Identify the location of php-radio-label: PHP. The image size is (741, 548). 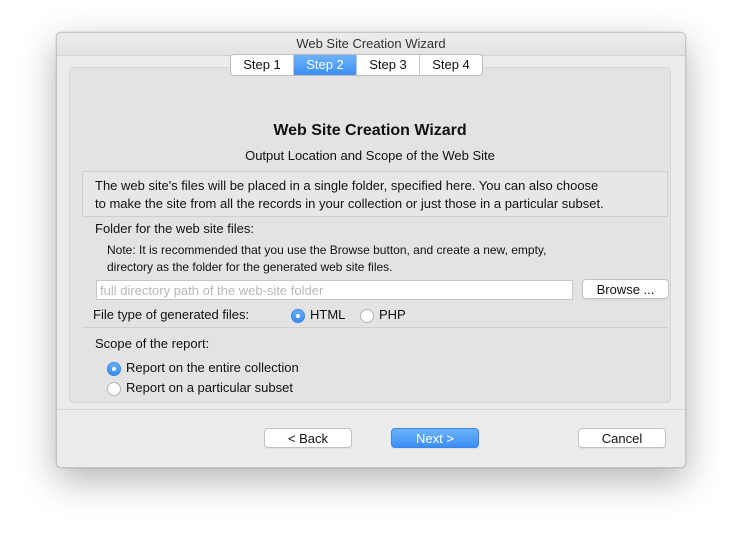
(392, 314).